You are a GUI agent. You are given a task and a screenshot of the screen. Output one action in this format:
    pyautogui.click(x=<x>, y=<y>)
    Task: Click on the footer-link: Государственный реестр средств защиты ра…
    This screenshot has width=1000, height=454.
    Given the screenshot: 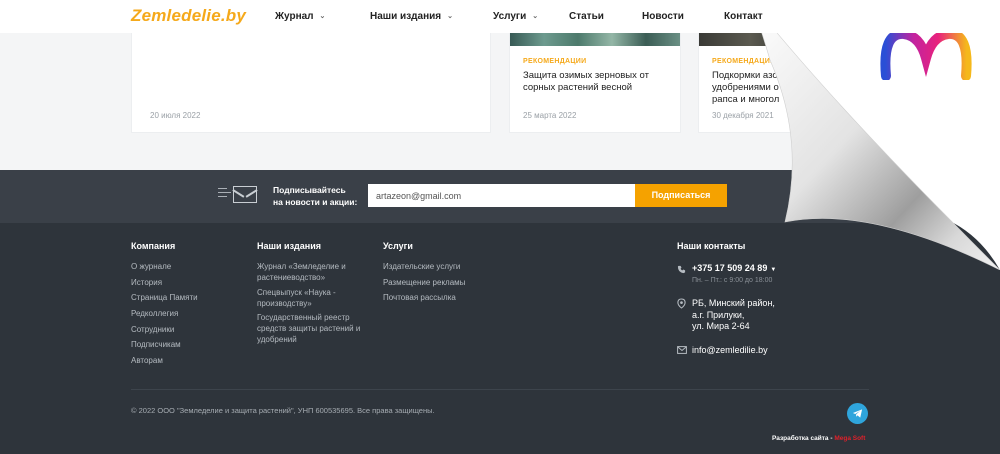 What is the action you would take?
    pyautogui.click(x=312, y=328)
    